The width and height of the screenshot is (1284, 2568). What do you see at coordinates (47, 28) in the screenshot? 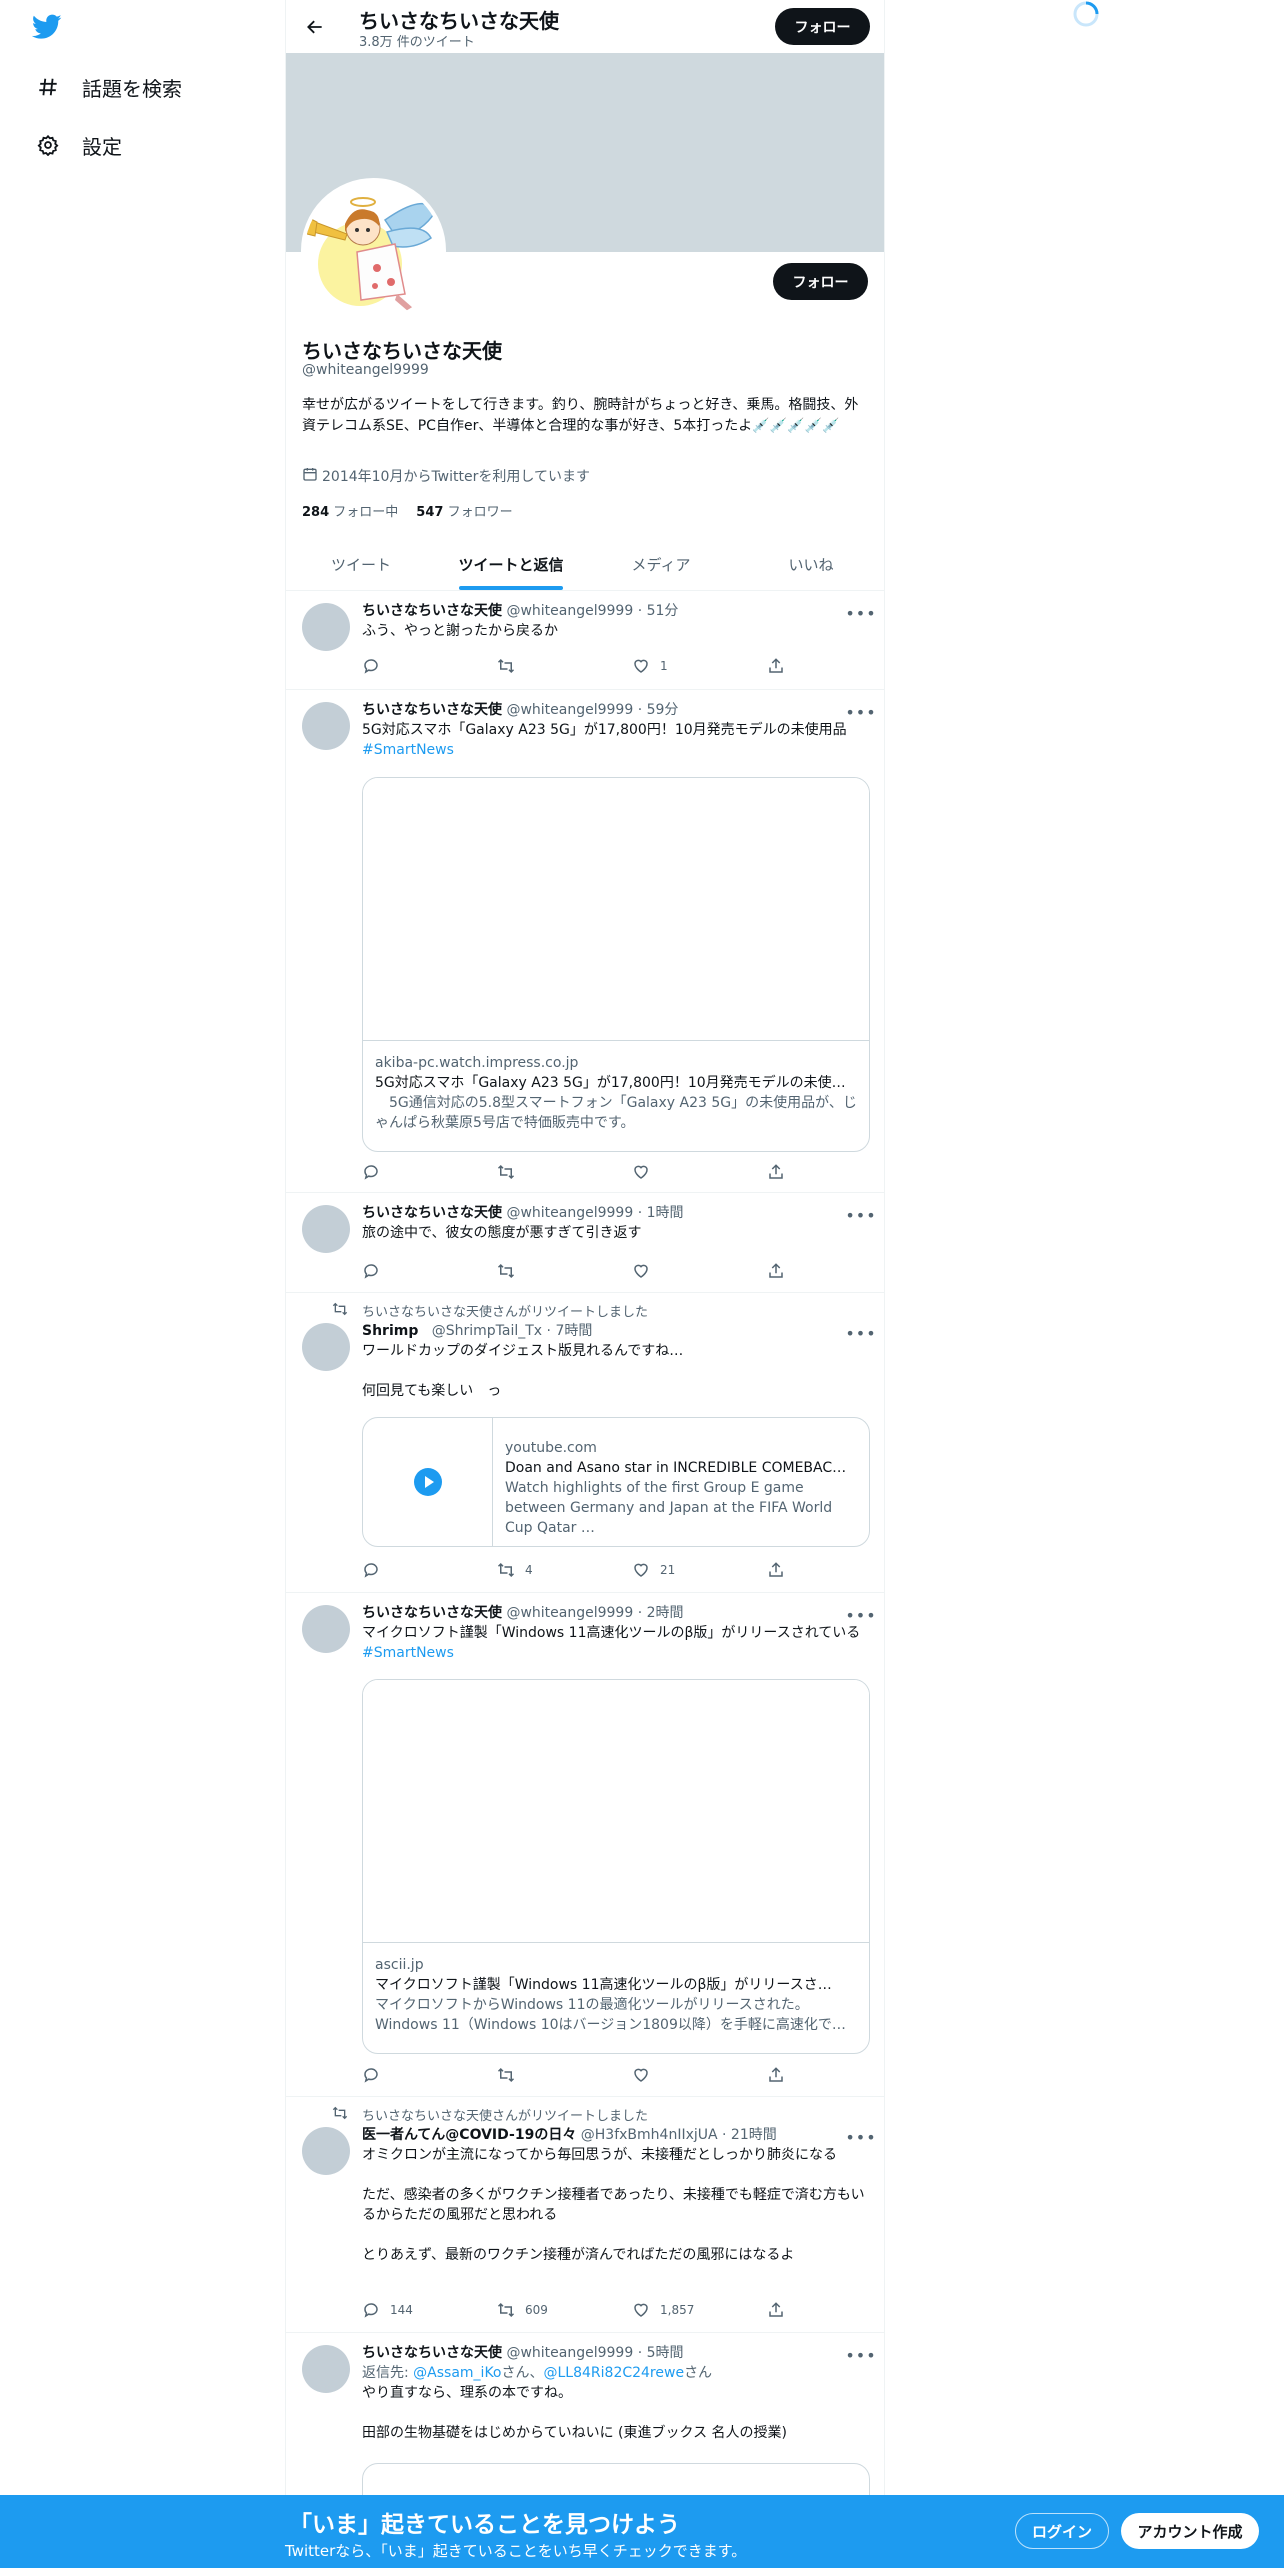
I see `twitter-logo-icon` at bounding box center [47, 28].